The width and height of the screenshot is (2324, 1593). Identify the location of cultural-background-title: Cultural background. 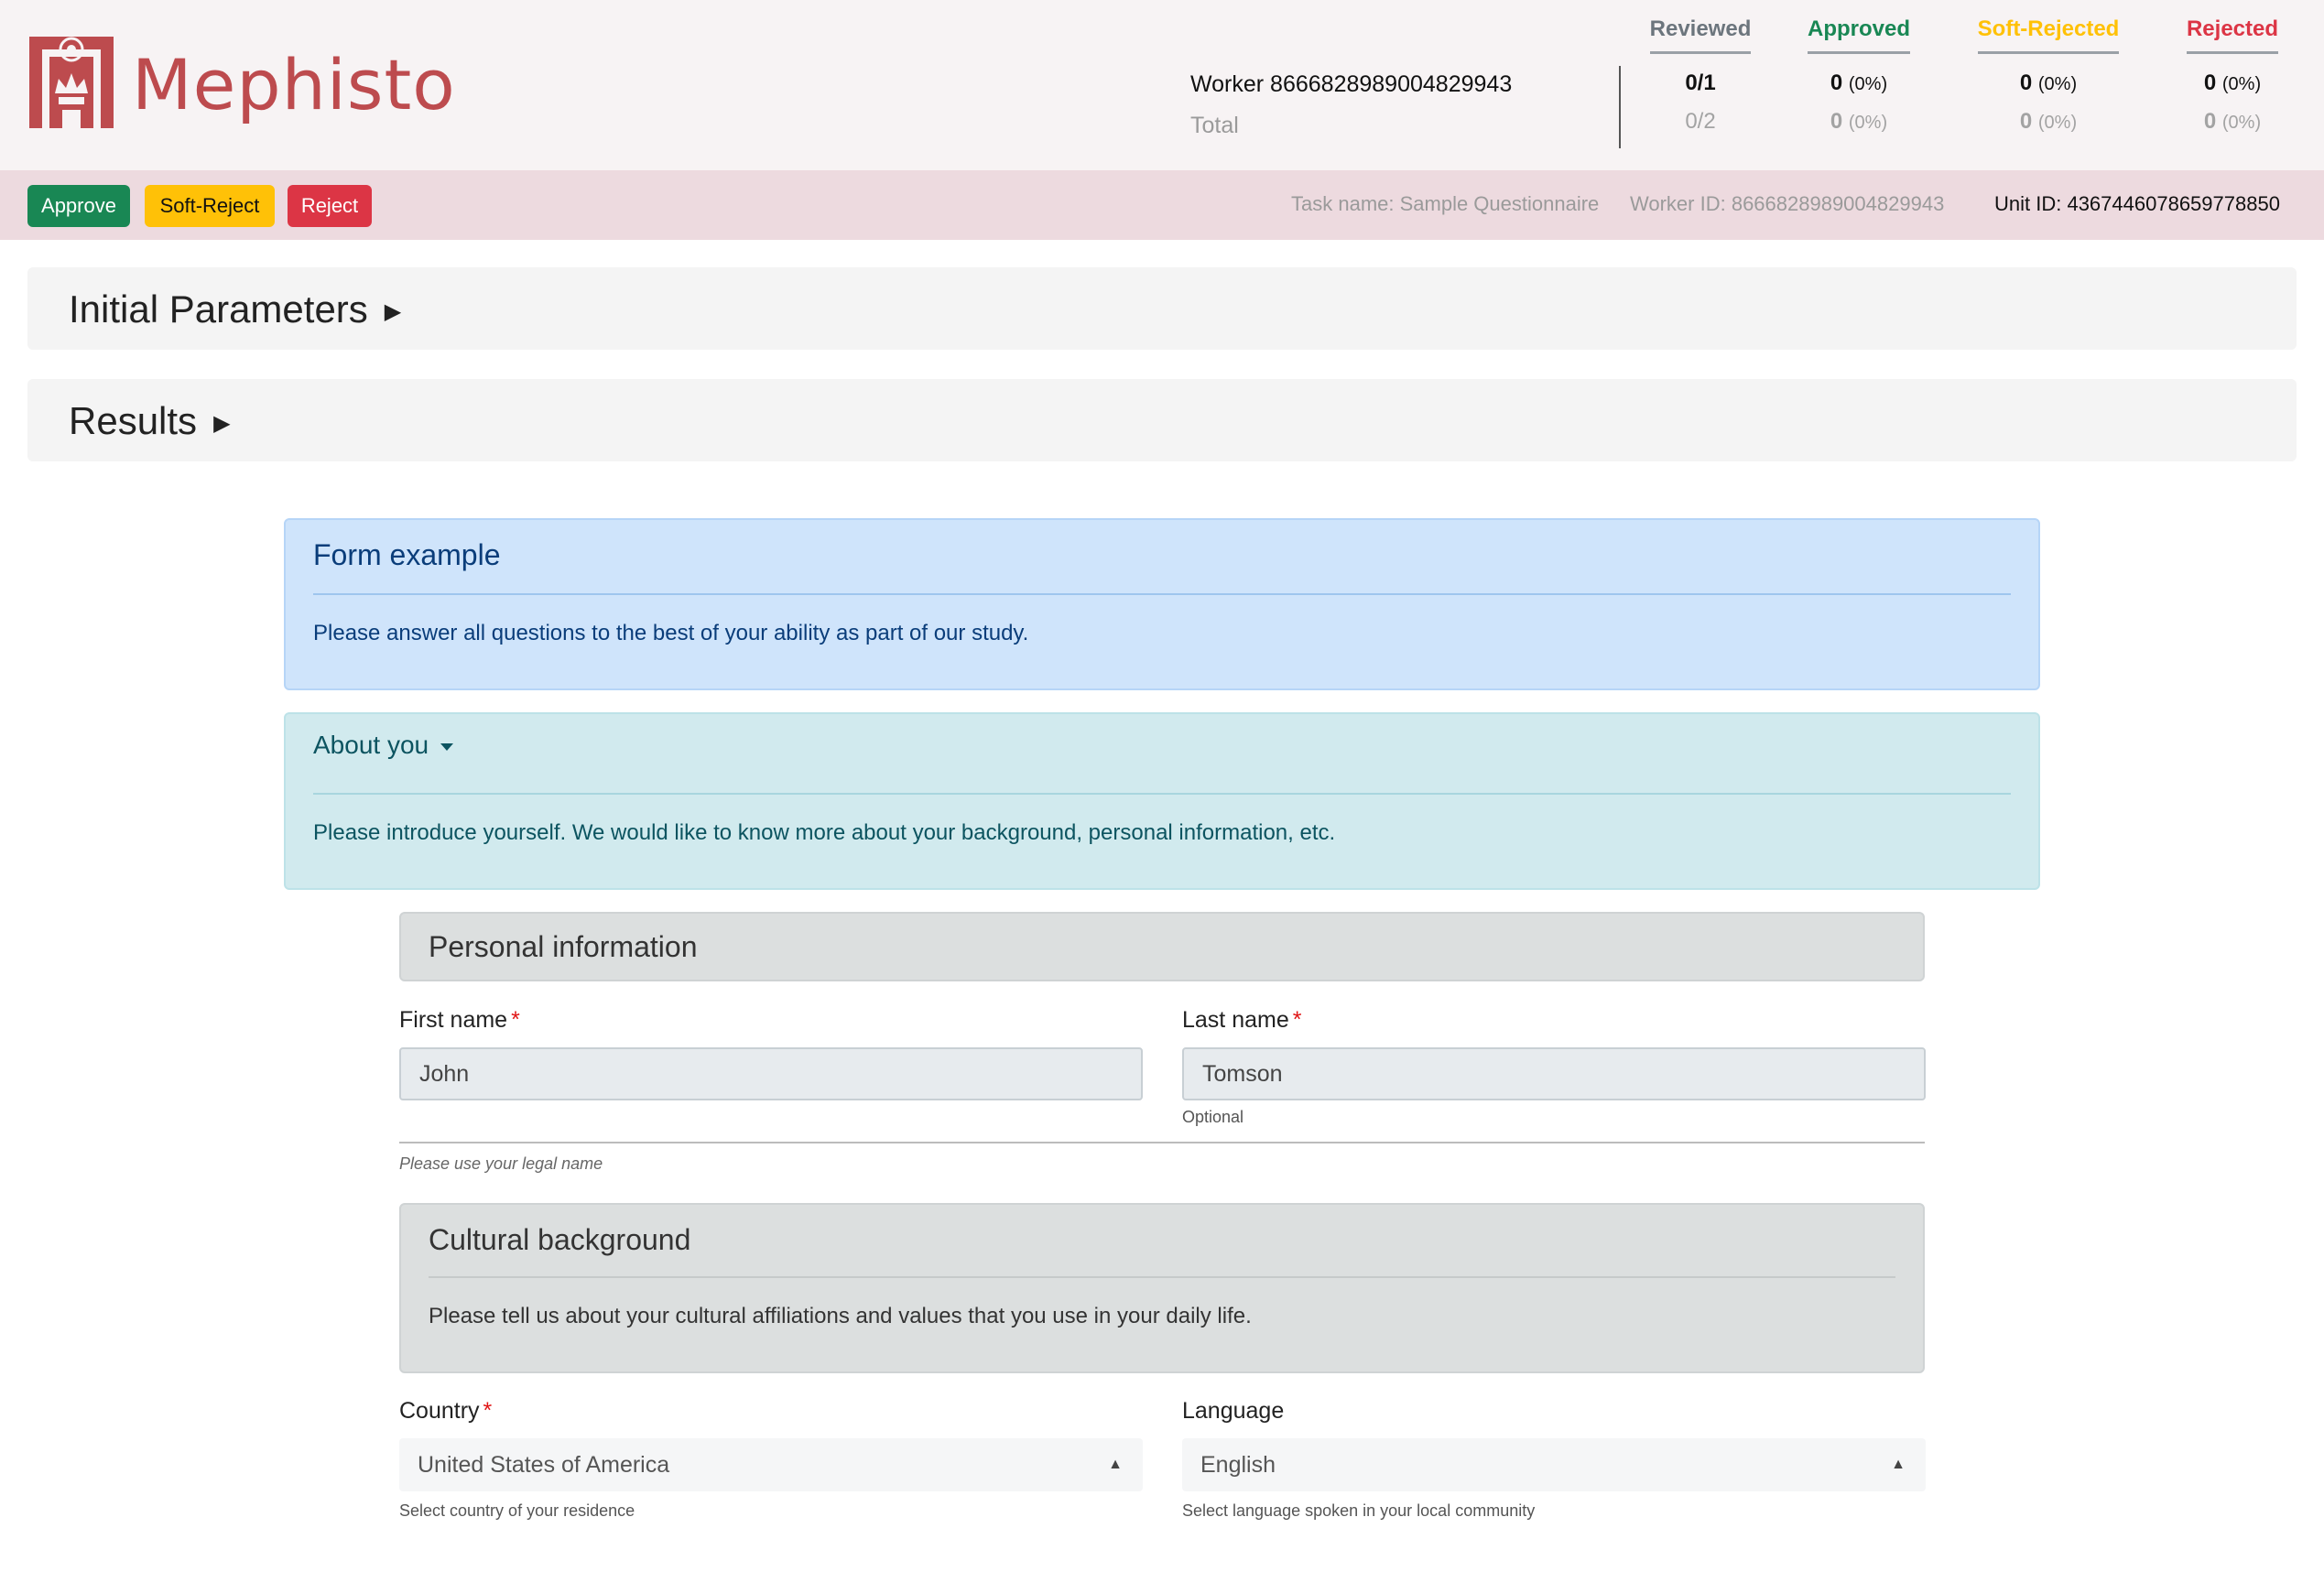
(560, 1239).